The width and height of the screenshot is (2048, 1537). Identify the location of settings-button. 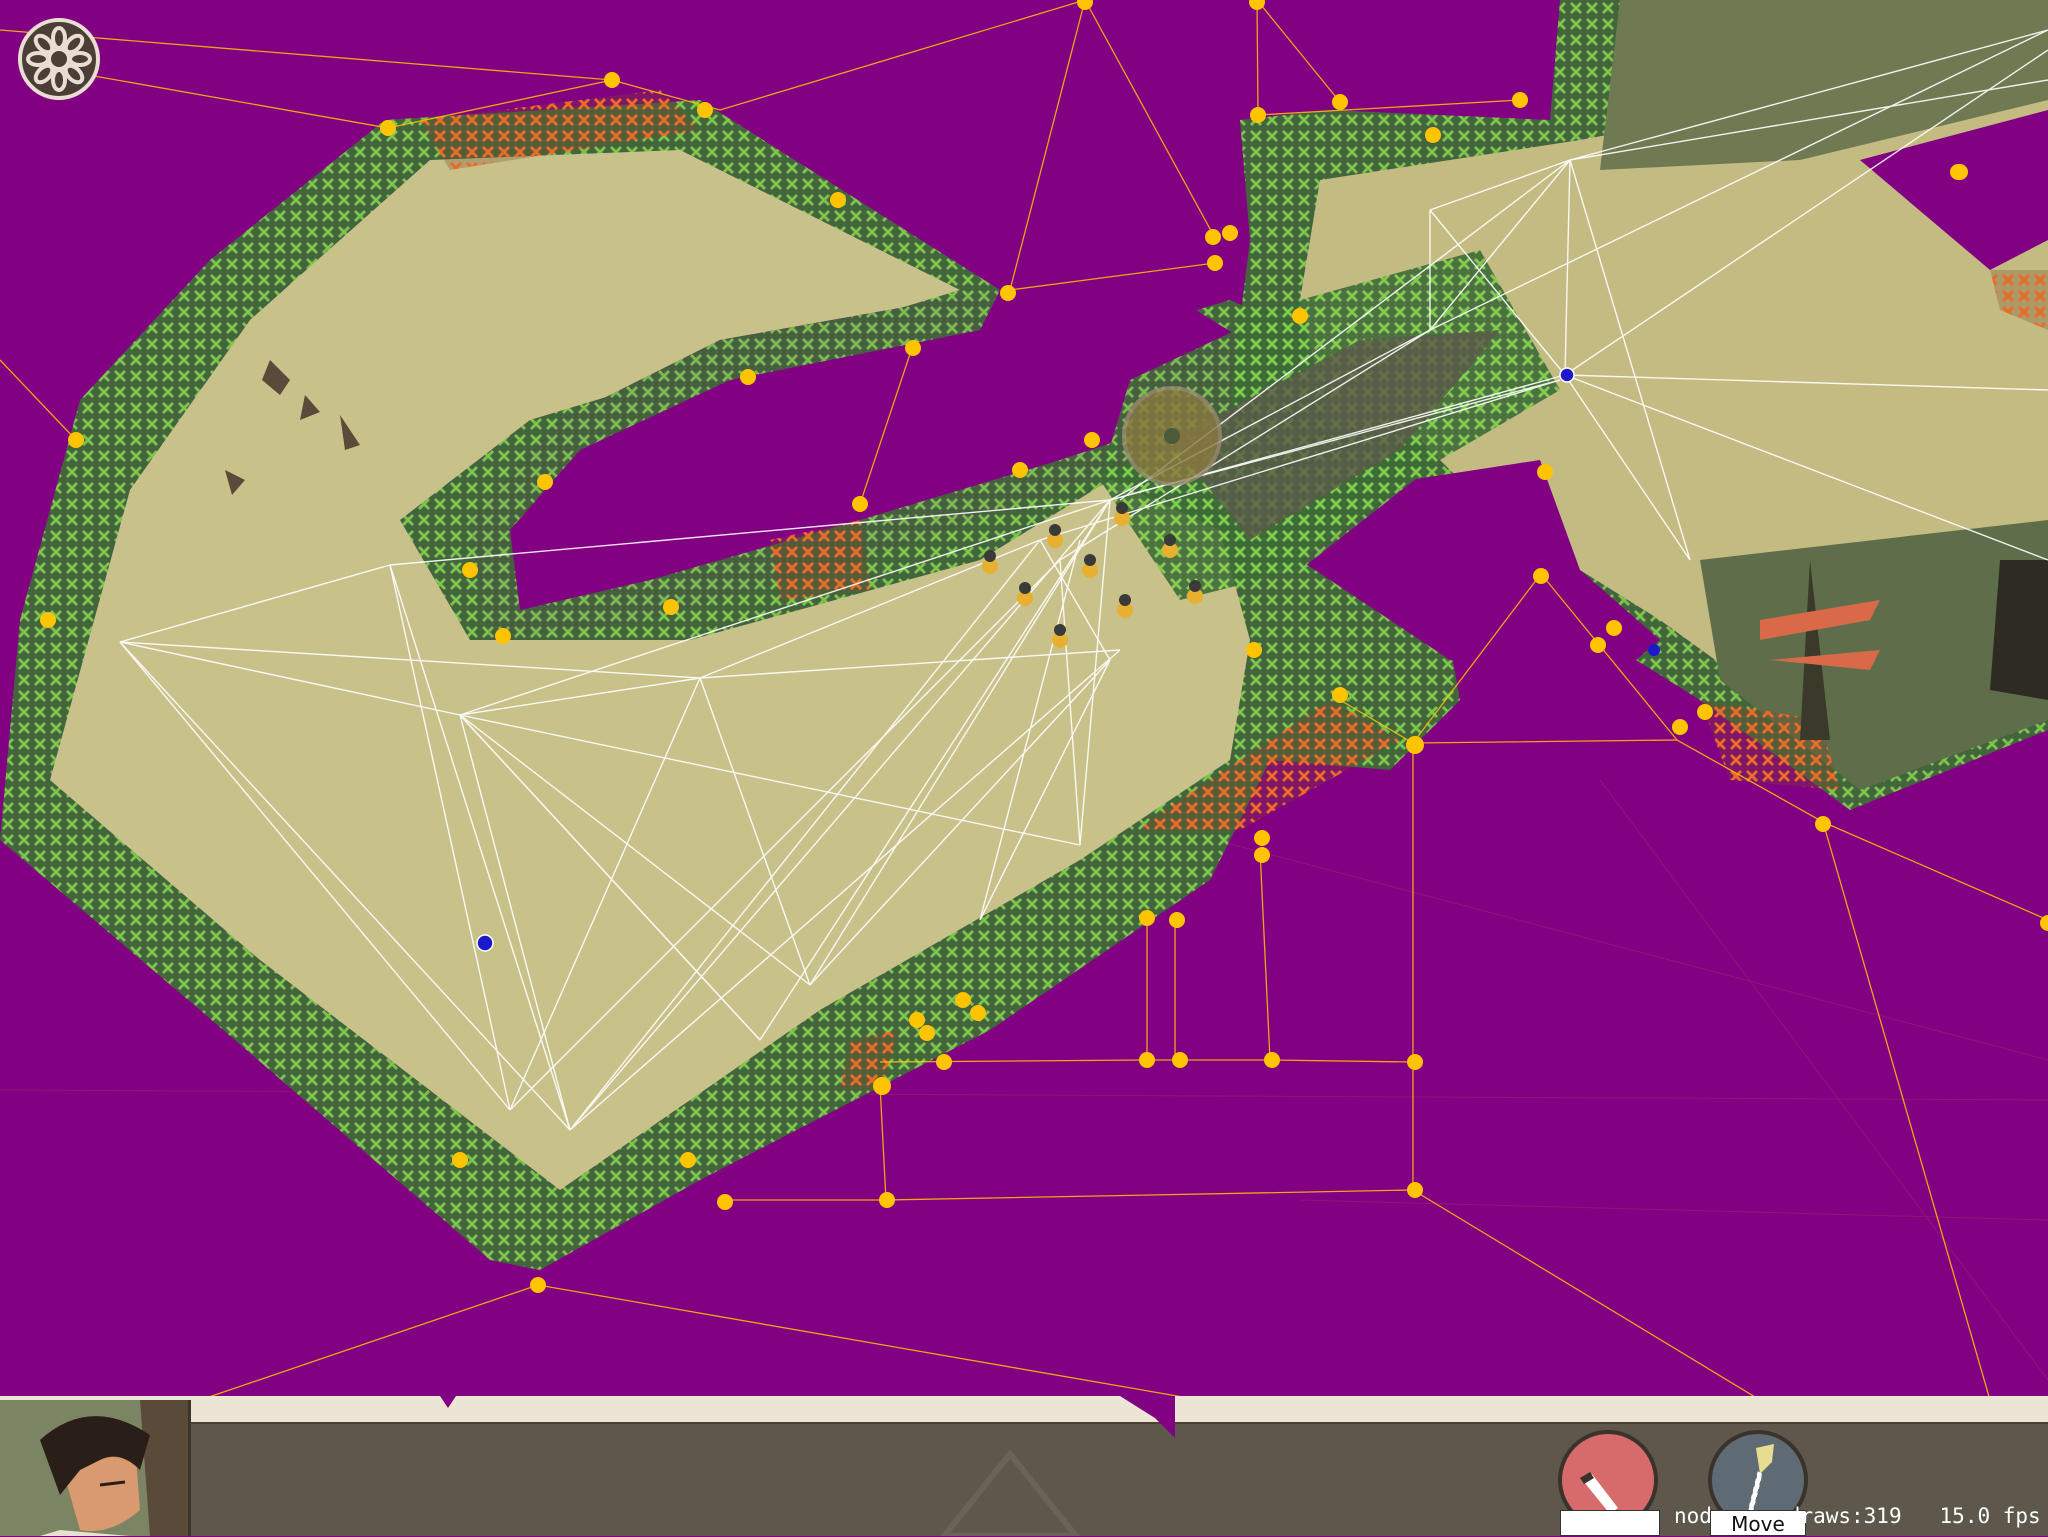
(59, 59).